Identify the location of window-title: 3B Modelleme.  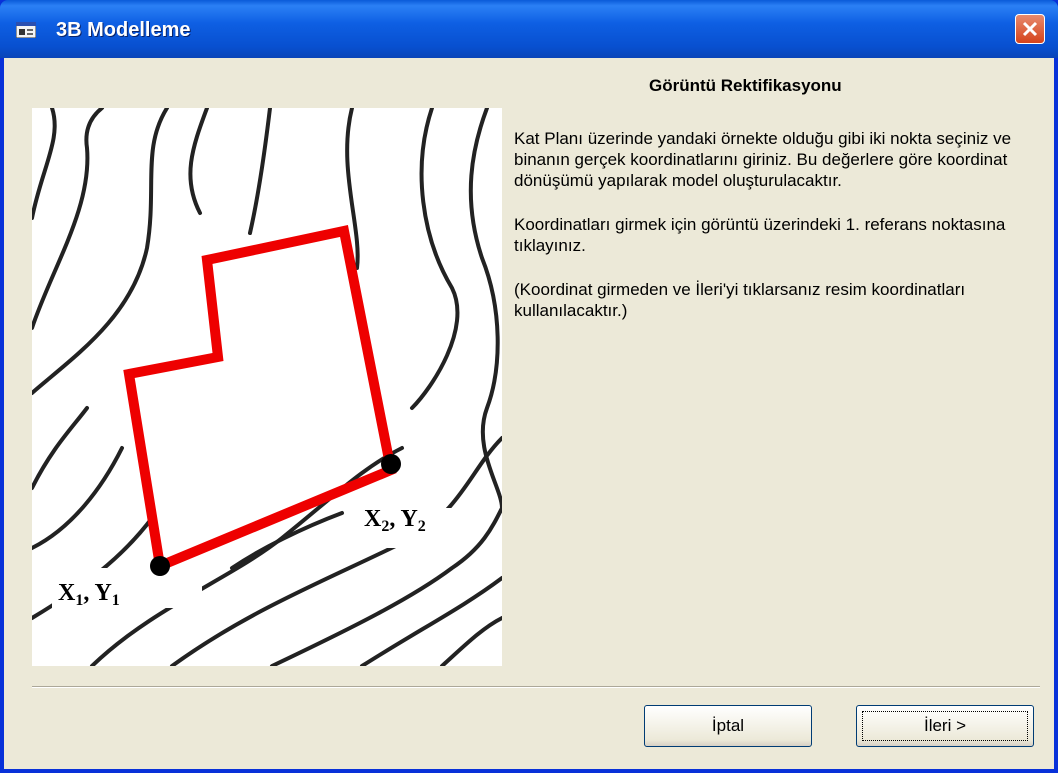
(123, 30).